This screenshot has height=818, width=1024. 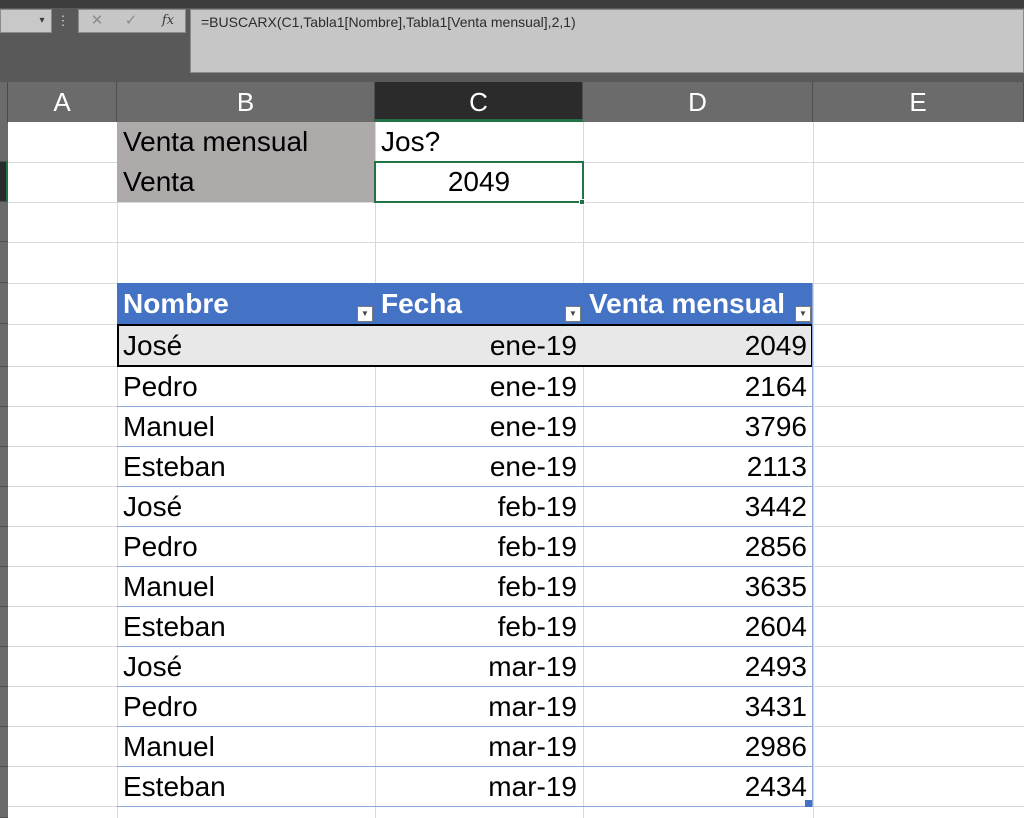 What do you see at coordinates (4, 182) in the screenshot?
I see `row-header-selected` at bounding box center [4, 182].